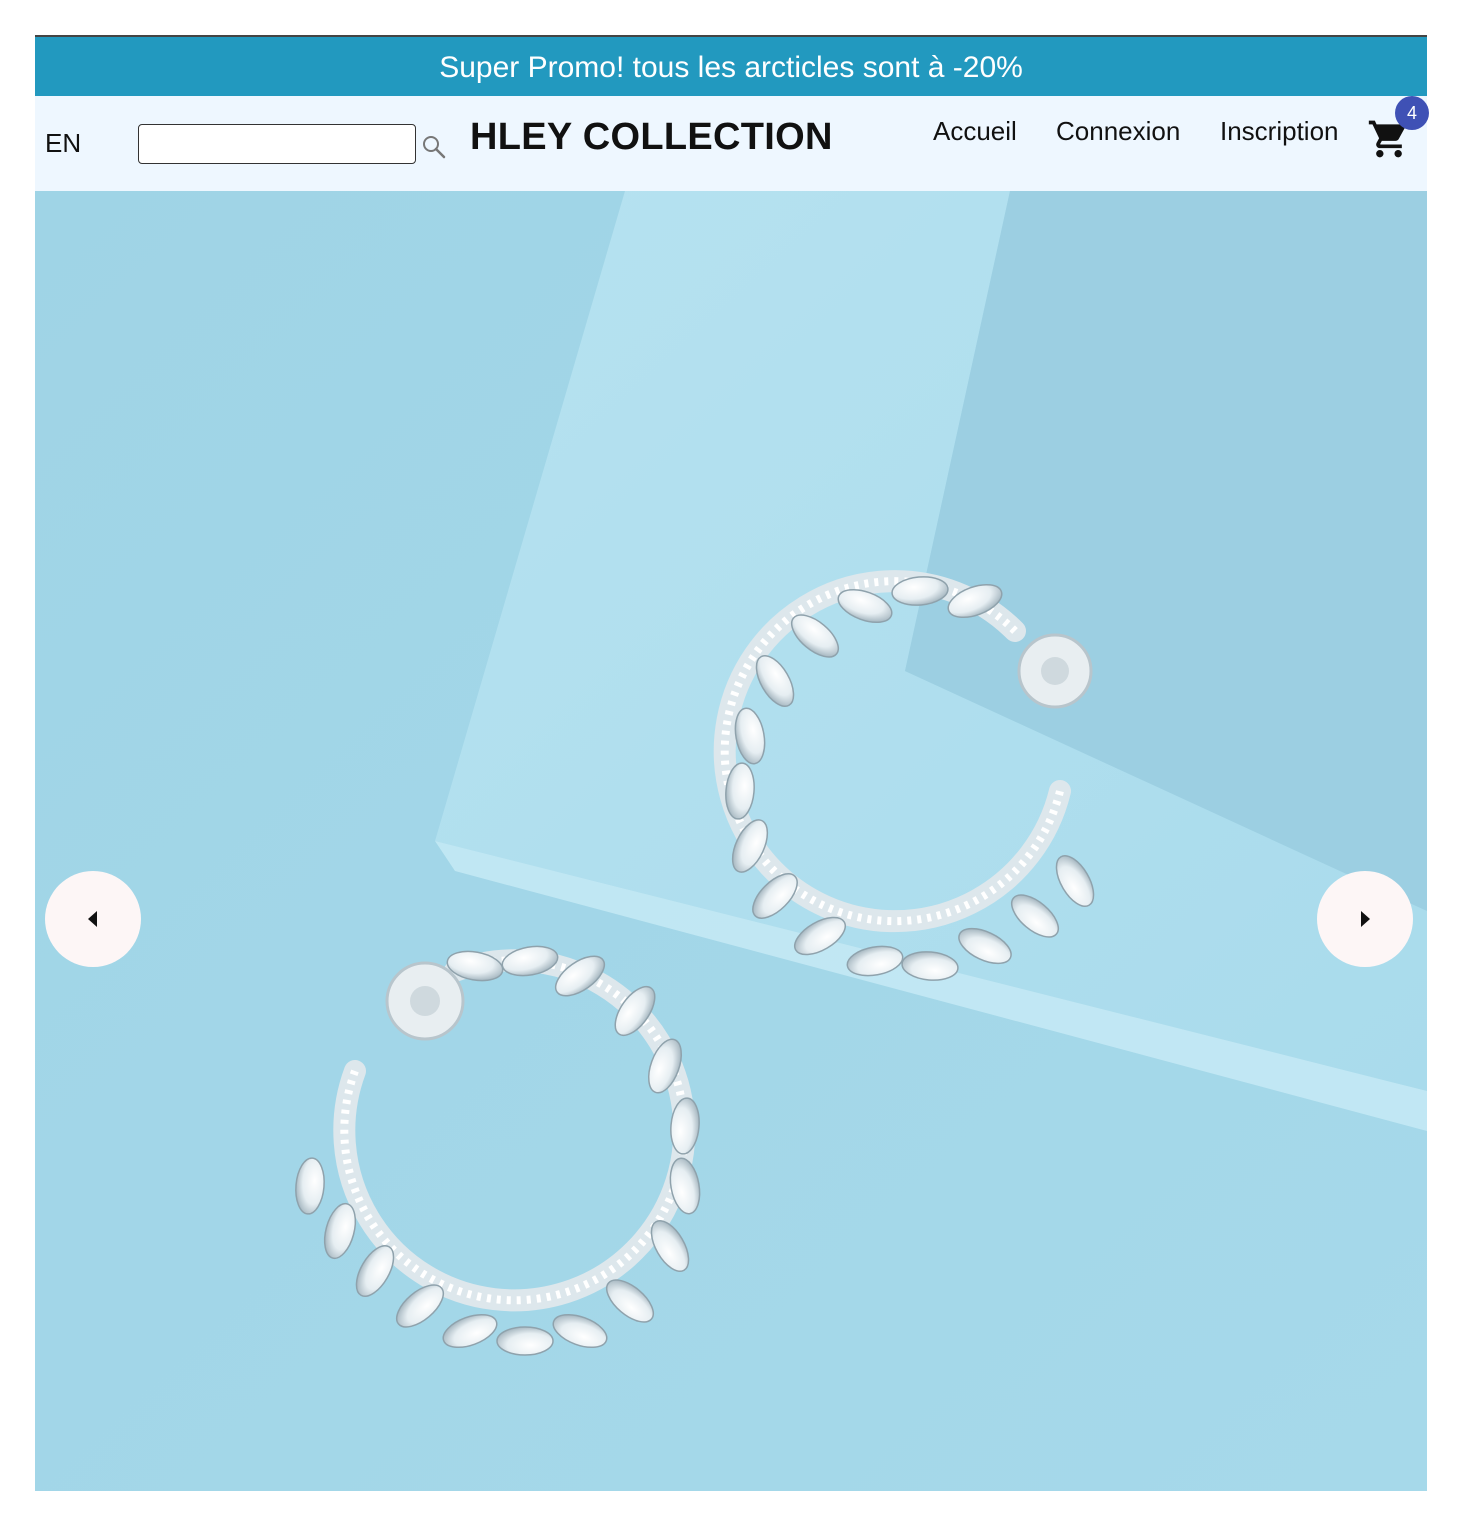 The width and height of the screenshot is (1462, 1526). I want to click on nav-link-accueil: Accueil, so click(975, 131).